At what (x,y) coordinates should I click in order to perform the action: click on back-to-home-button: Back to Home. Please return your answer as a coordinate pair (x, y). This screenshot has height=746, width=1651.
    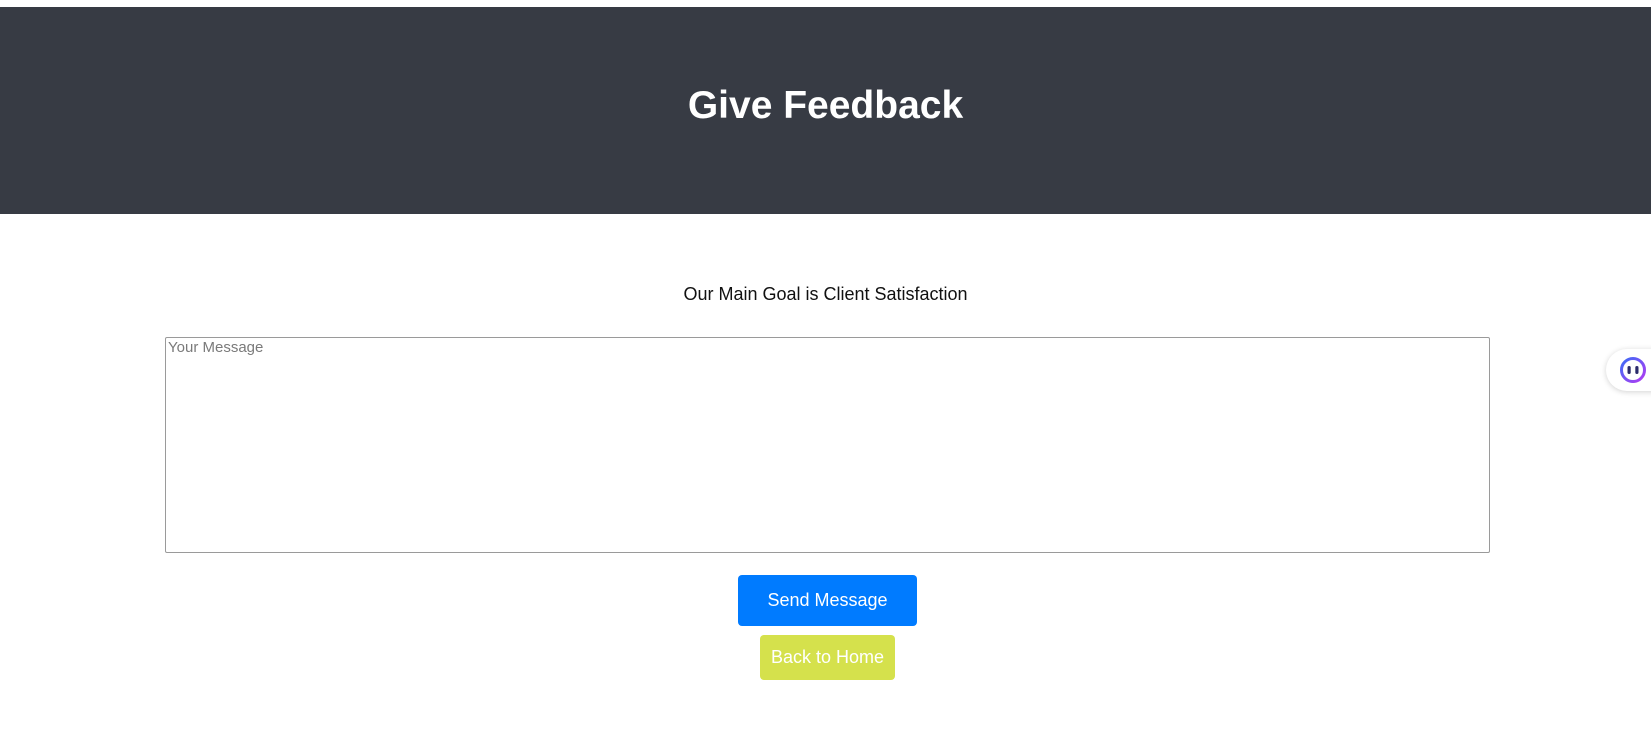
    Looking at the image, I should click on (827, 657).